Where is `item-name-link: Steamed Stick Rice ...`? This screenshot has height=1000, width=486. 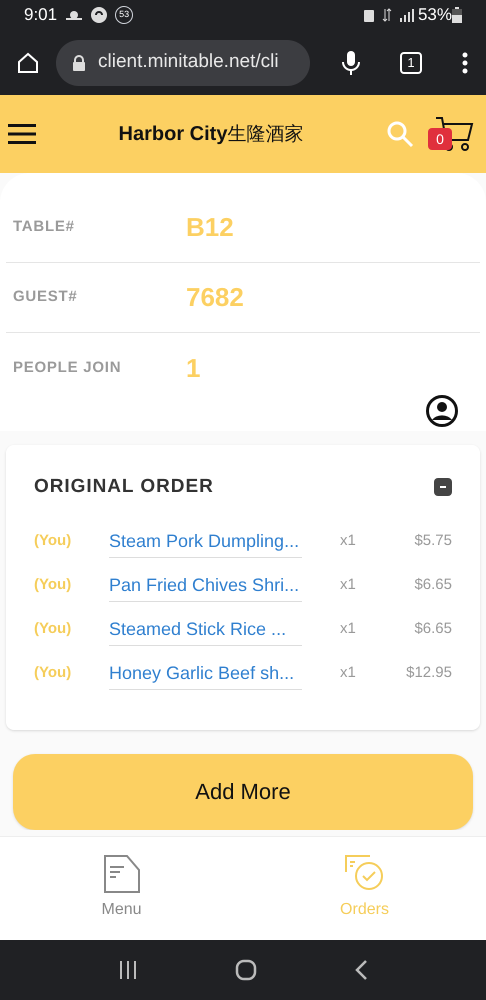
item-name-link: Steamed Stick Rice ... is located at coordinates (205, 631).